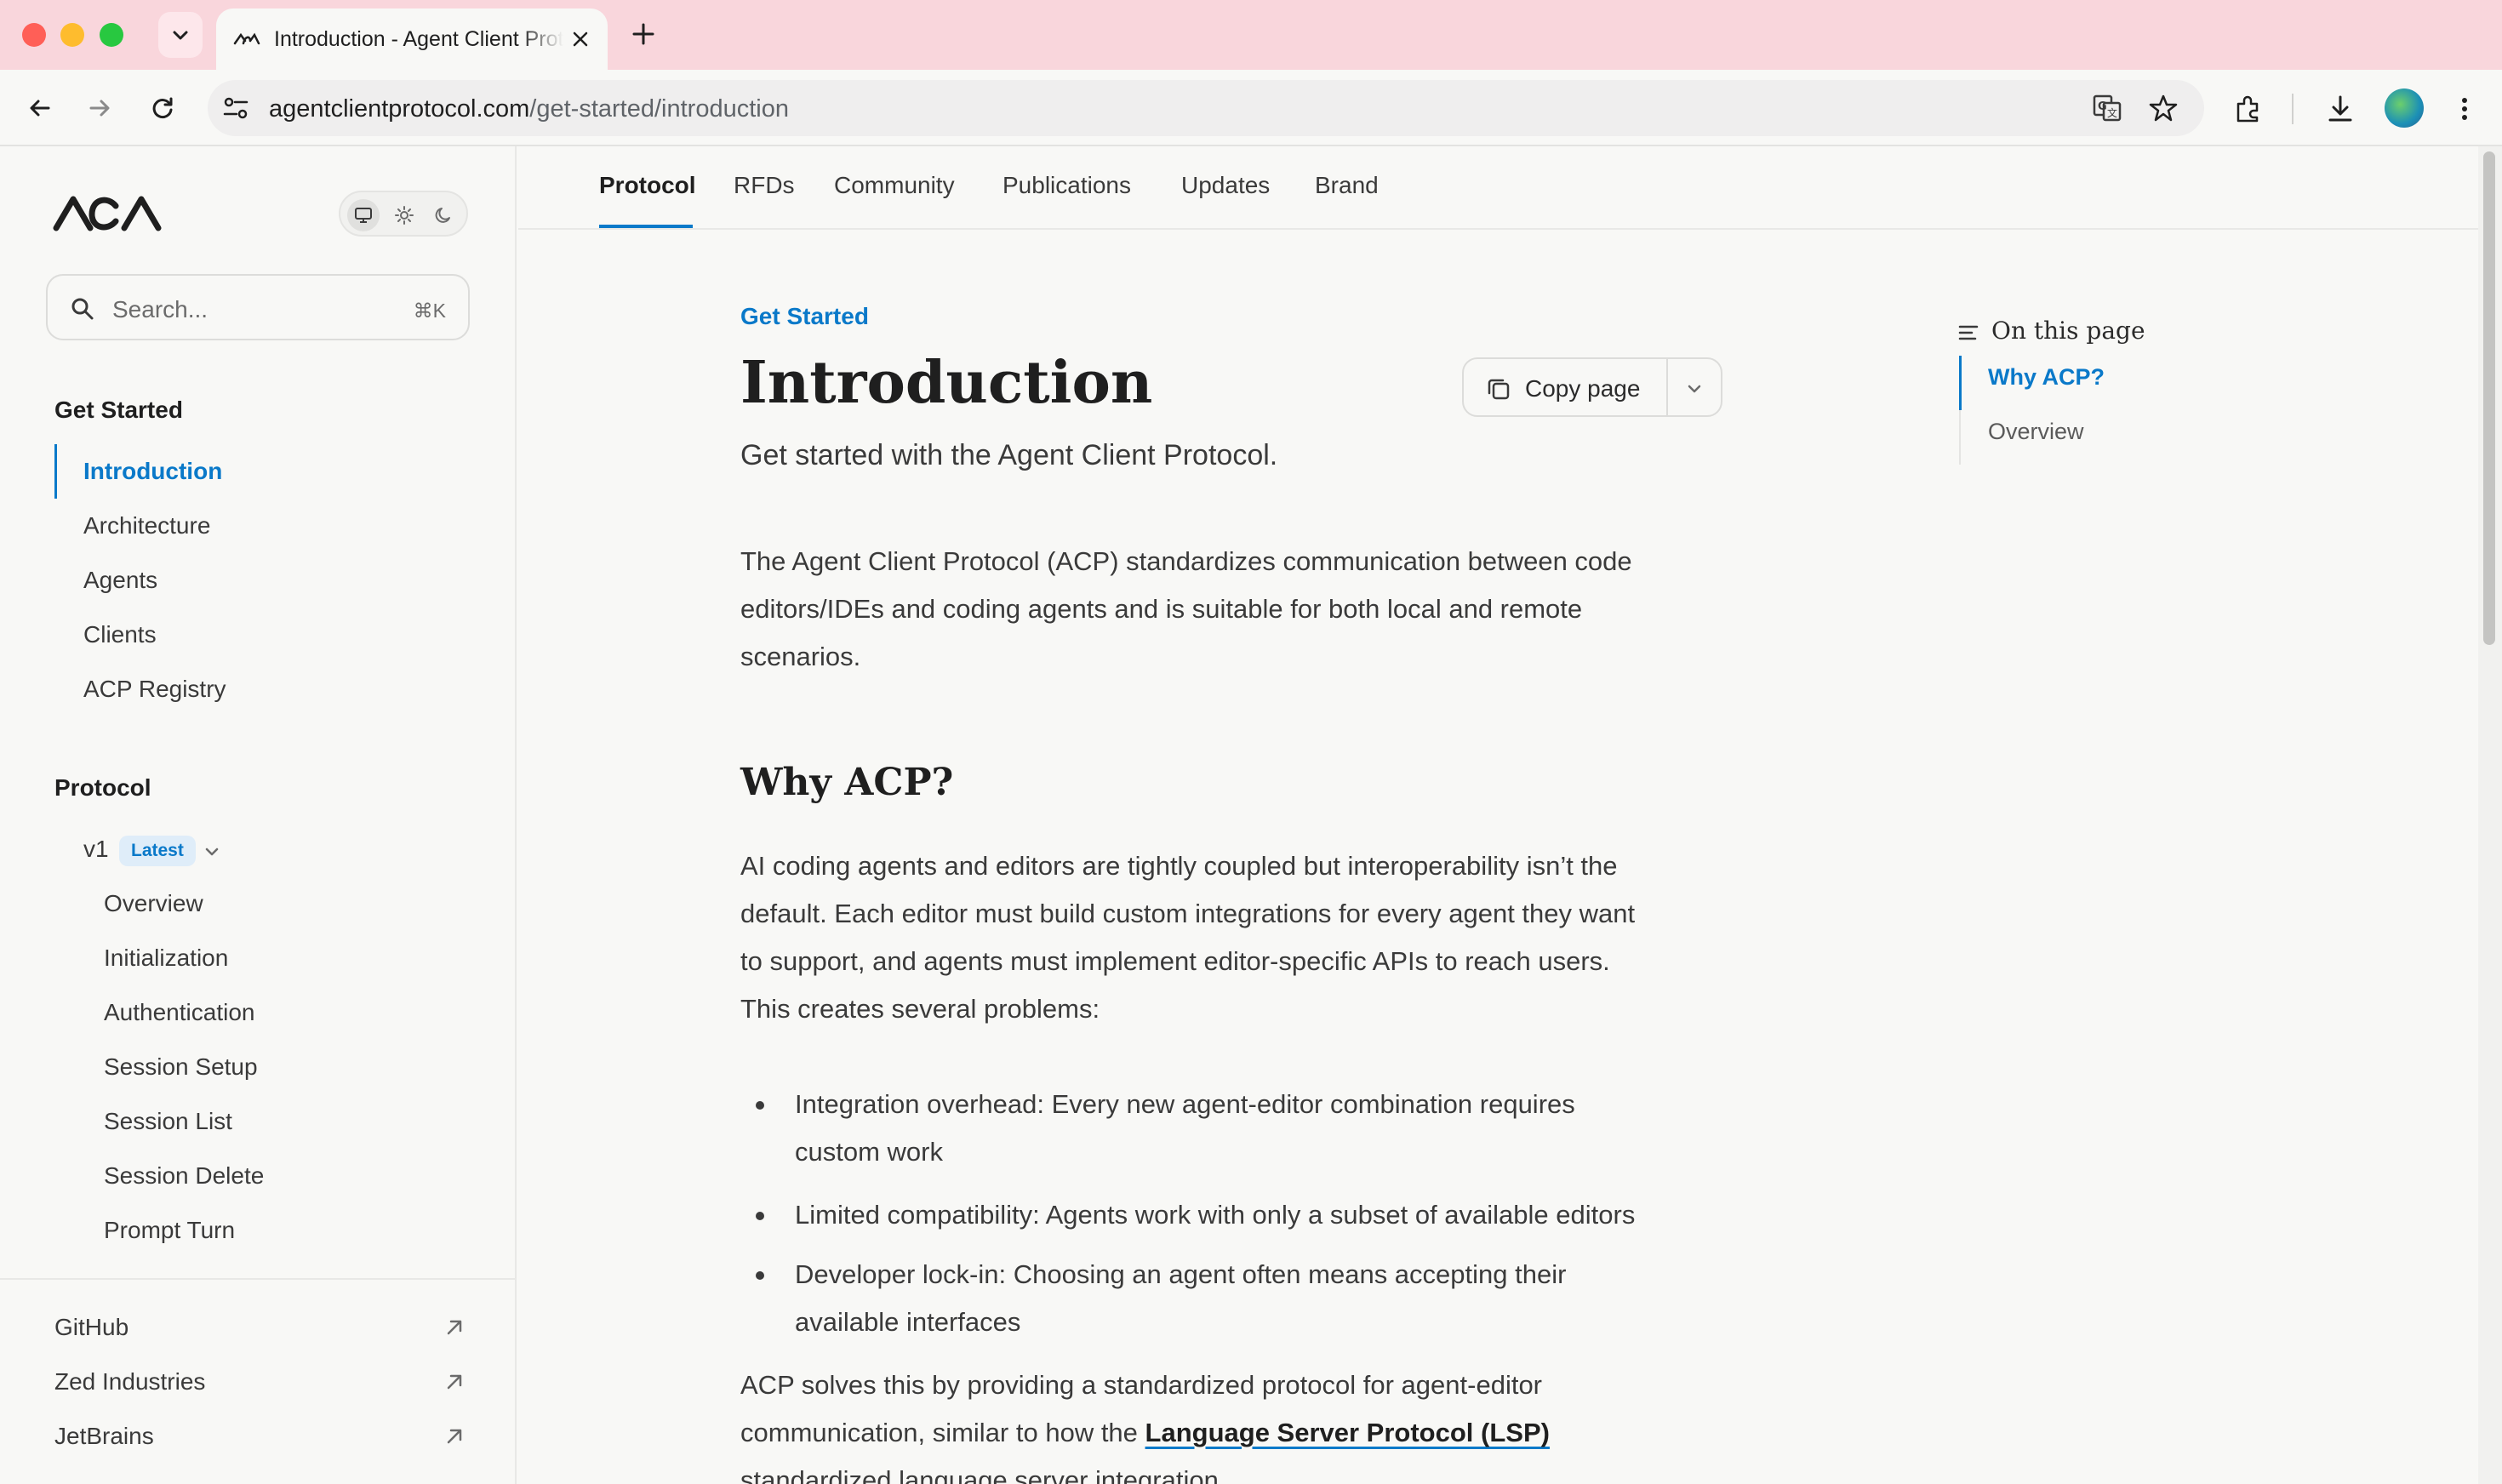 The height and width of the screenshot is (1484, 2502). Describe the element at coordinates (1251, 35) in the screenshot. I see `browser-tab-bar: Introduction - Agent Client Protocol` at that location.